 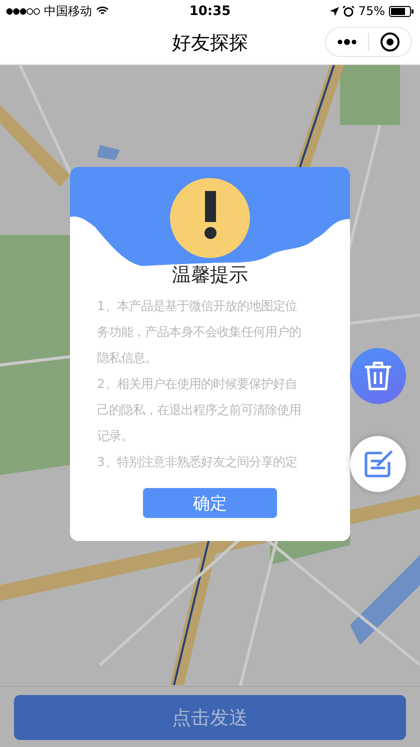 What do you see at coordinates (335, 11) in the screenshot?
I see `location-icon` at bounding box center [335, 11].